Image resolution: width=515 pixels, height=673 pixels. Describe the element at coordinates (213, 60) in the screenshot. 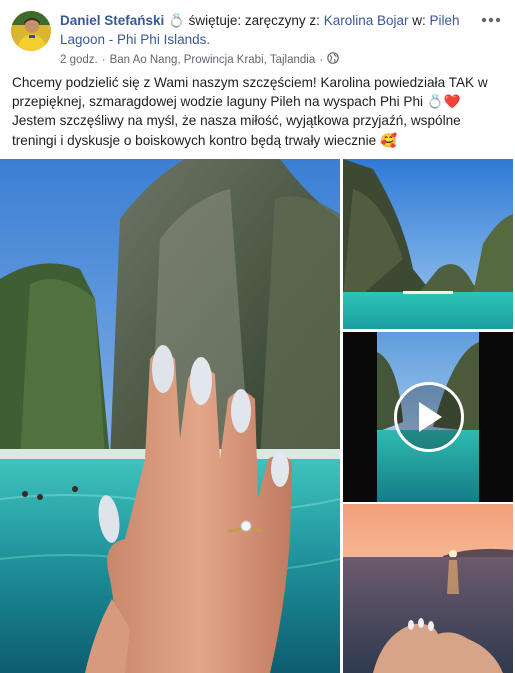

I see `post-place: Ban Ao Nang, Prowincja Krabi, Tajlandia` at that location.